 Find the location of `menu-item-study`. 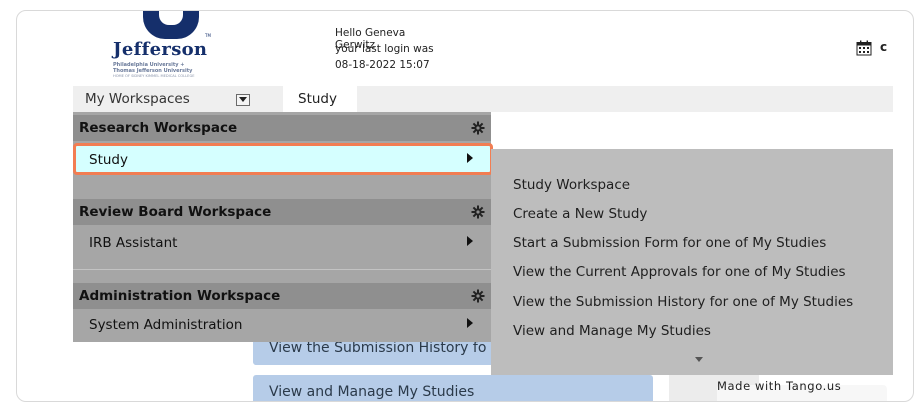

menu-item-study is located at coordinates (283, 159).